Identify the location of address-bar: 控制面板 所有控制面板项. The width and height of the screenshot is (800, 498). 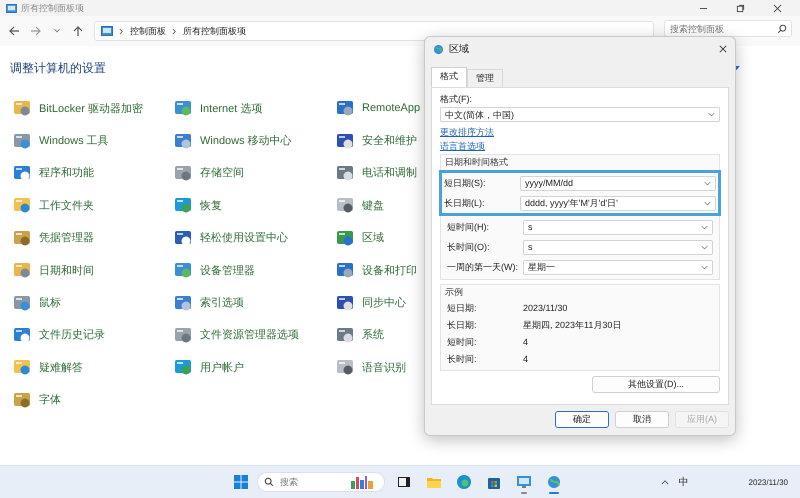
(374, 31).